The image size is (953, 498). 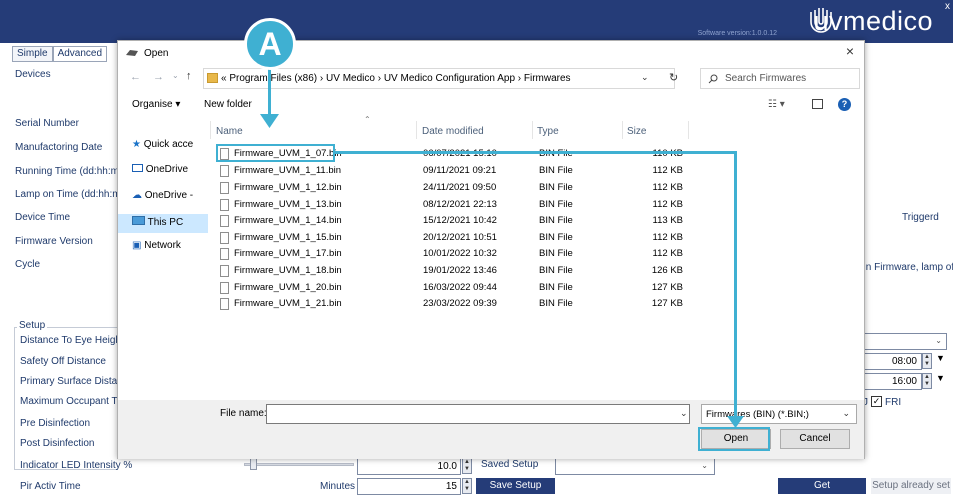 I want to click on app-close-button: x, so click(x=947, y=6).